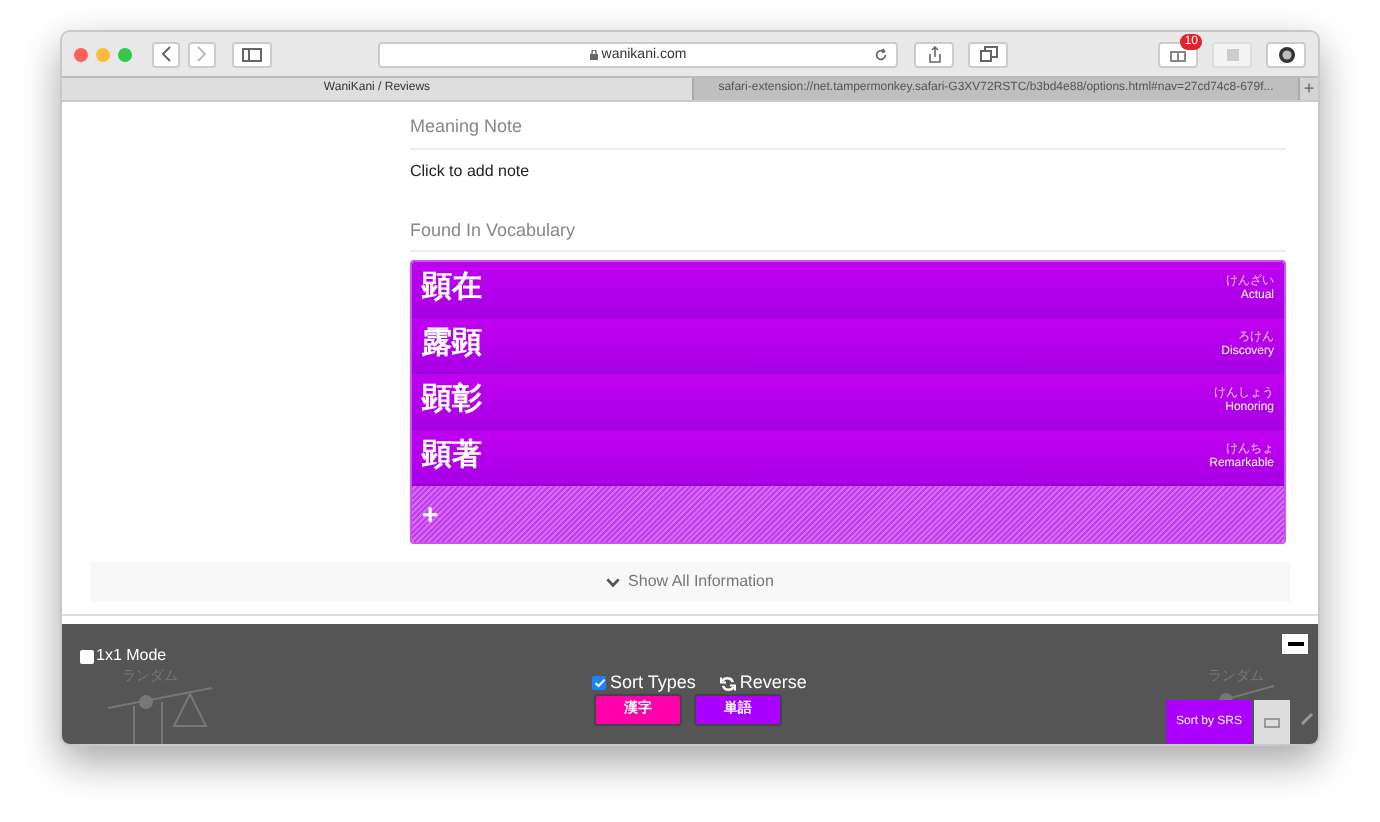 The image size is (1380, 822). I want to click on square-icon, so click(1232, 54).